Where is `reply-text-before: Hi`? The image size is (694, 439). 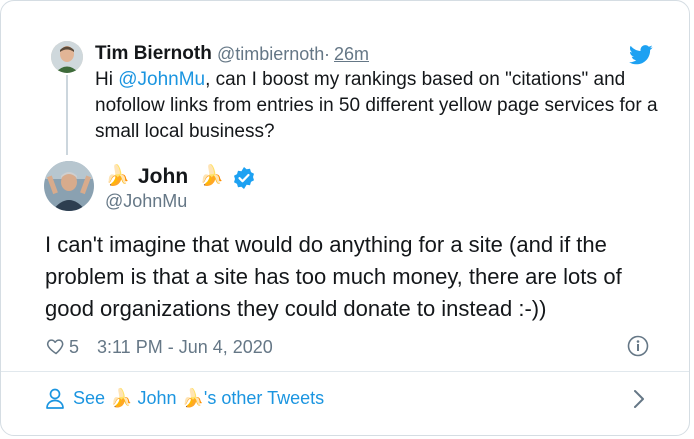 reply-text-before: Hi is located at coordinates (107, 79).